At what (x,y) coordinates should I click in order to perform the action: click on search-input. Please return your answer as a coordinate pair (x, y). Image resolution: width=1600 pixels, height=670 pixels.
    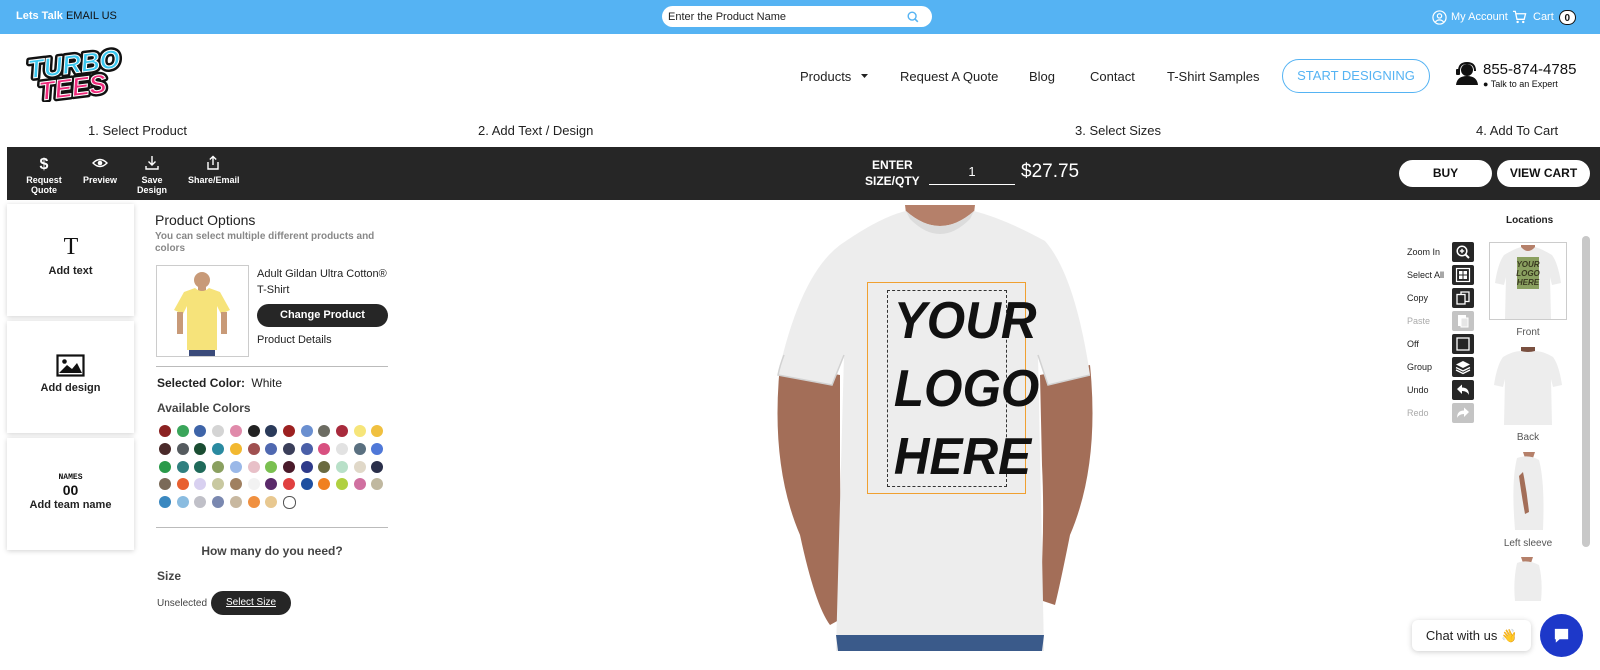
    Looking at the image, I should click on (783, 16).